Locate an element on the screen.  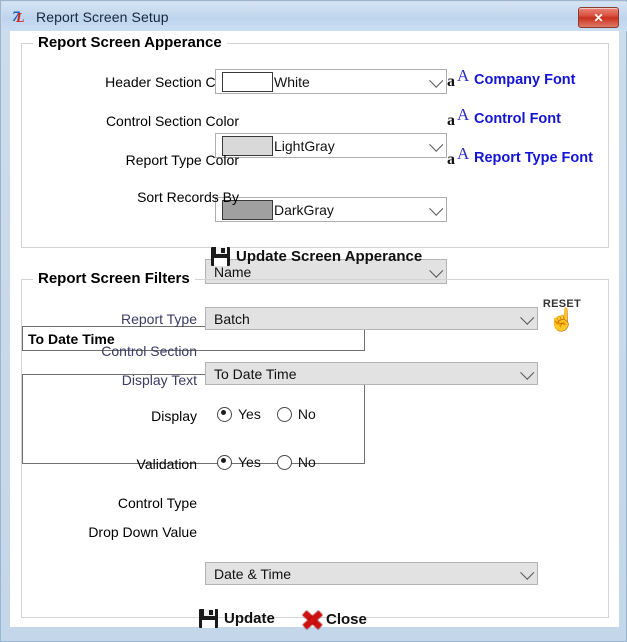
display-radio-group: Yes No is located at coordinates (271, 414).